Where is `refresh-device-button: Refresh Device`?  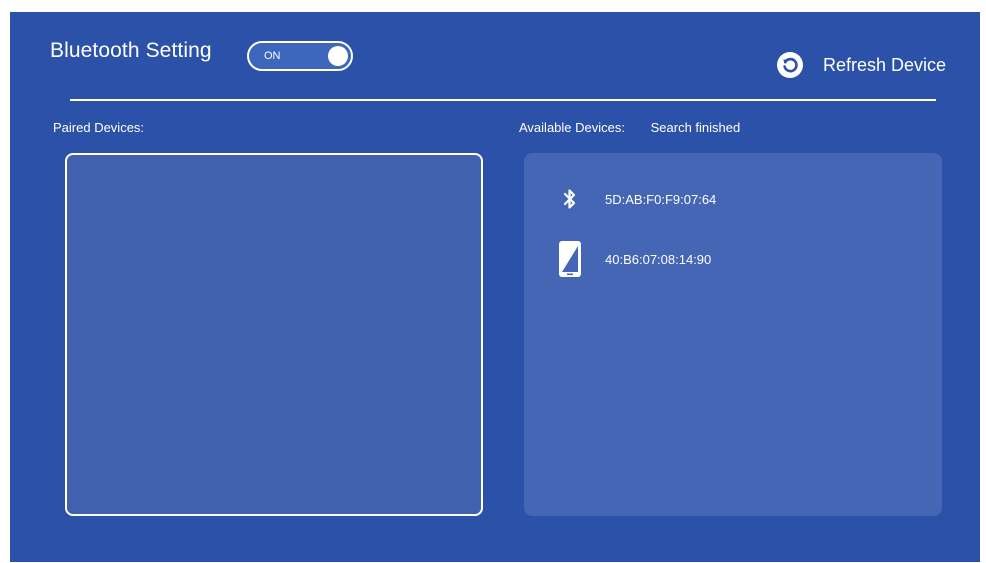 refresh-device-button: Refresh Device is located at coordinates (861, 65).